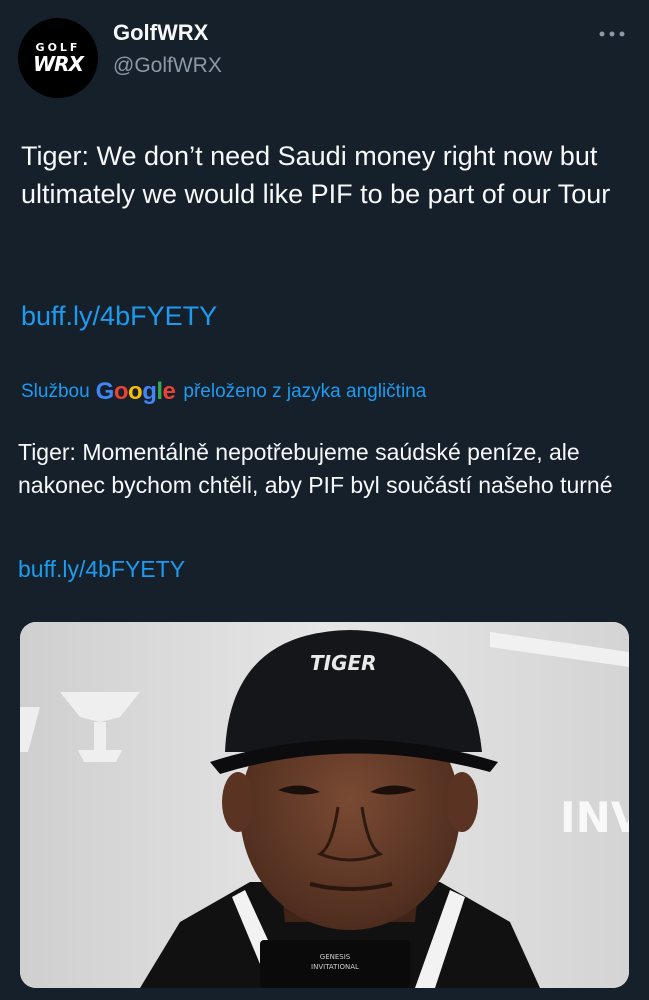 This screenshot has width=649, height=1000. Describe the element at coordinates (55, 391) in the screenshot. I see `translation-prefix: Službou` at that location.